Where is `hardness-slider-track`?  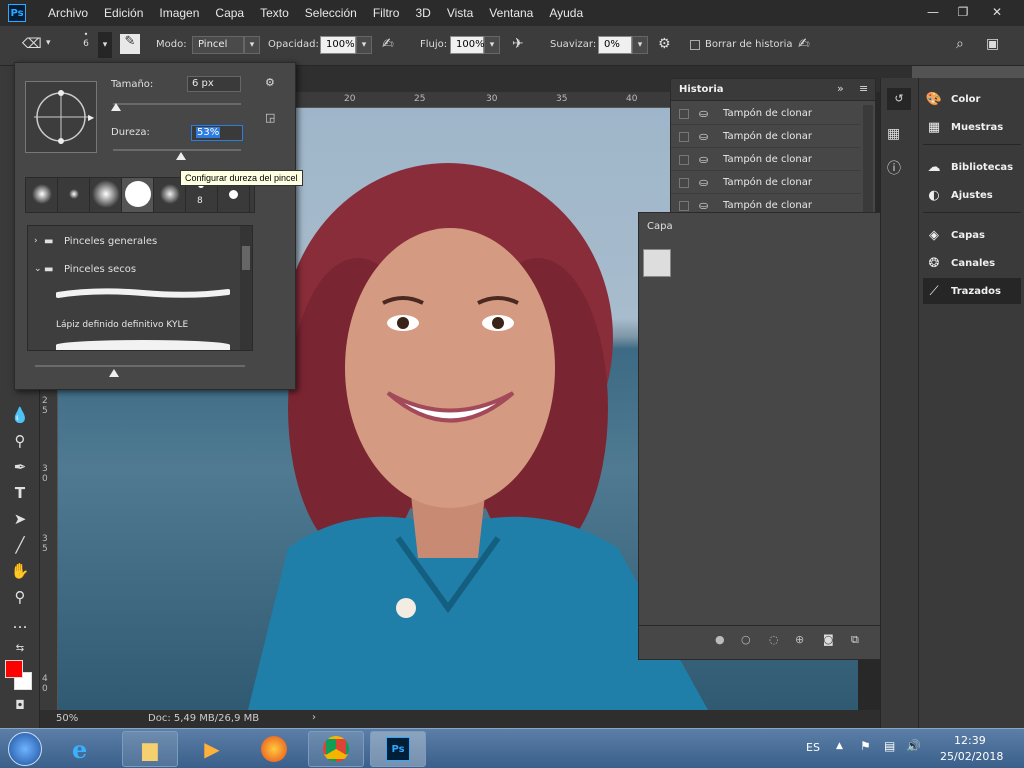 hardness-slider-track is located at coordinates (177, 150).